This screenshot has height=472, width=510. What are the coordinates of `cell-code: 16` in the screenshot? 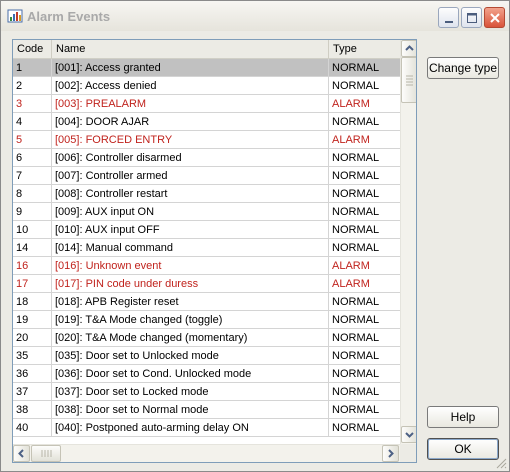 It's located at (32, 266).